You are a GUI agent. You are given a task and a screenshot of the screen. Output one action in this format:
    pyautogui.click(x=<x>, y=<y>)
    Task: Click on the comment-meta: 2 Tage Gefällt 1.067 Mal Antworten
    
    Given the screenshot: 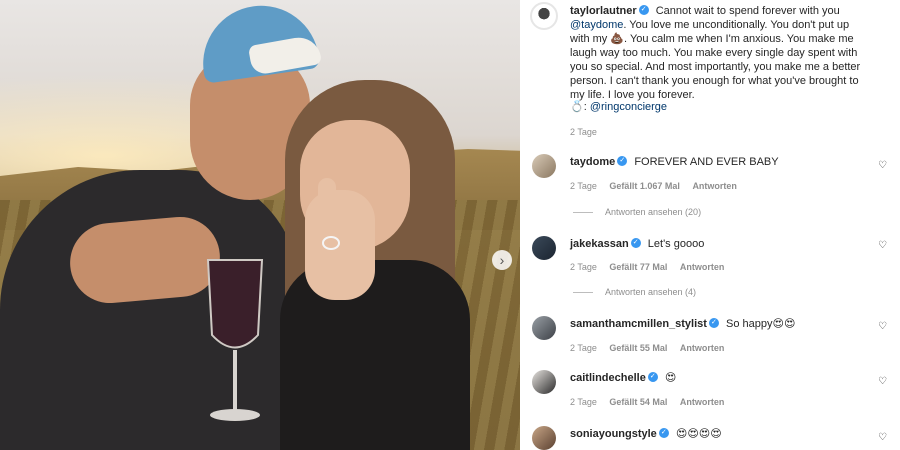 What is the action you would take?
    pyautogui.click(x=658, y=186)
    